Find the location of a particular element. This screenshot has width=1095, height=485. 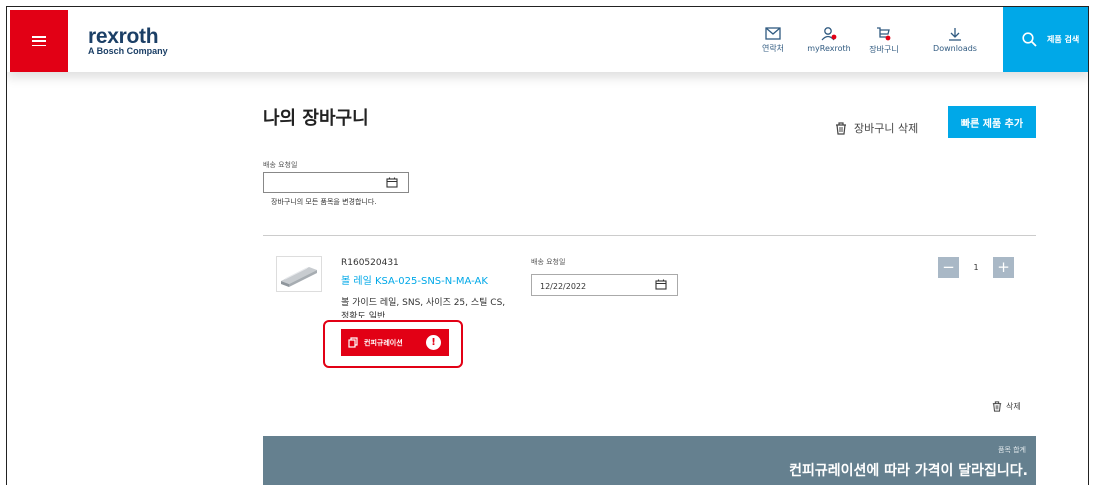

delete-item-button: 삭제 is located at coordinates (1006, 406).